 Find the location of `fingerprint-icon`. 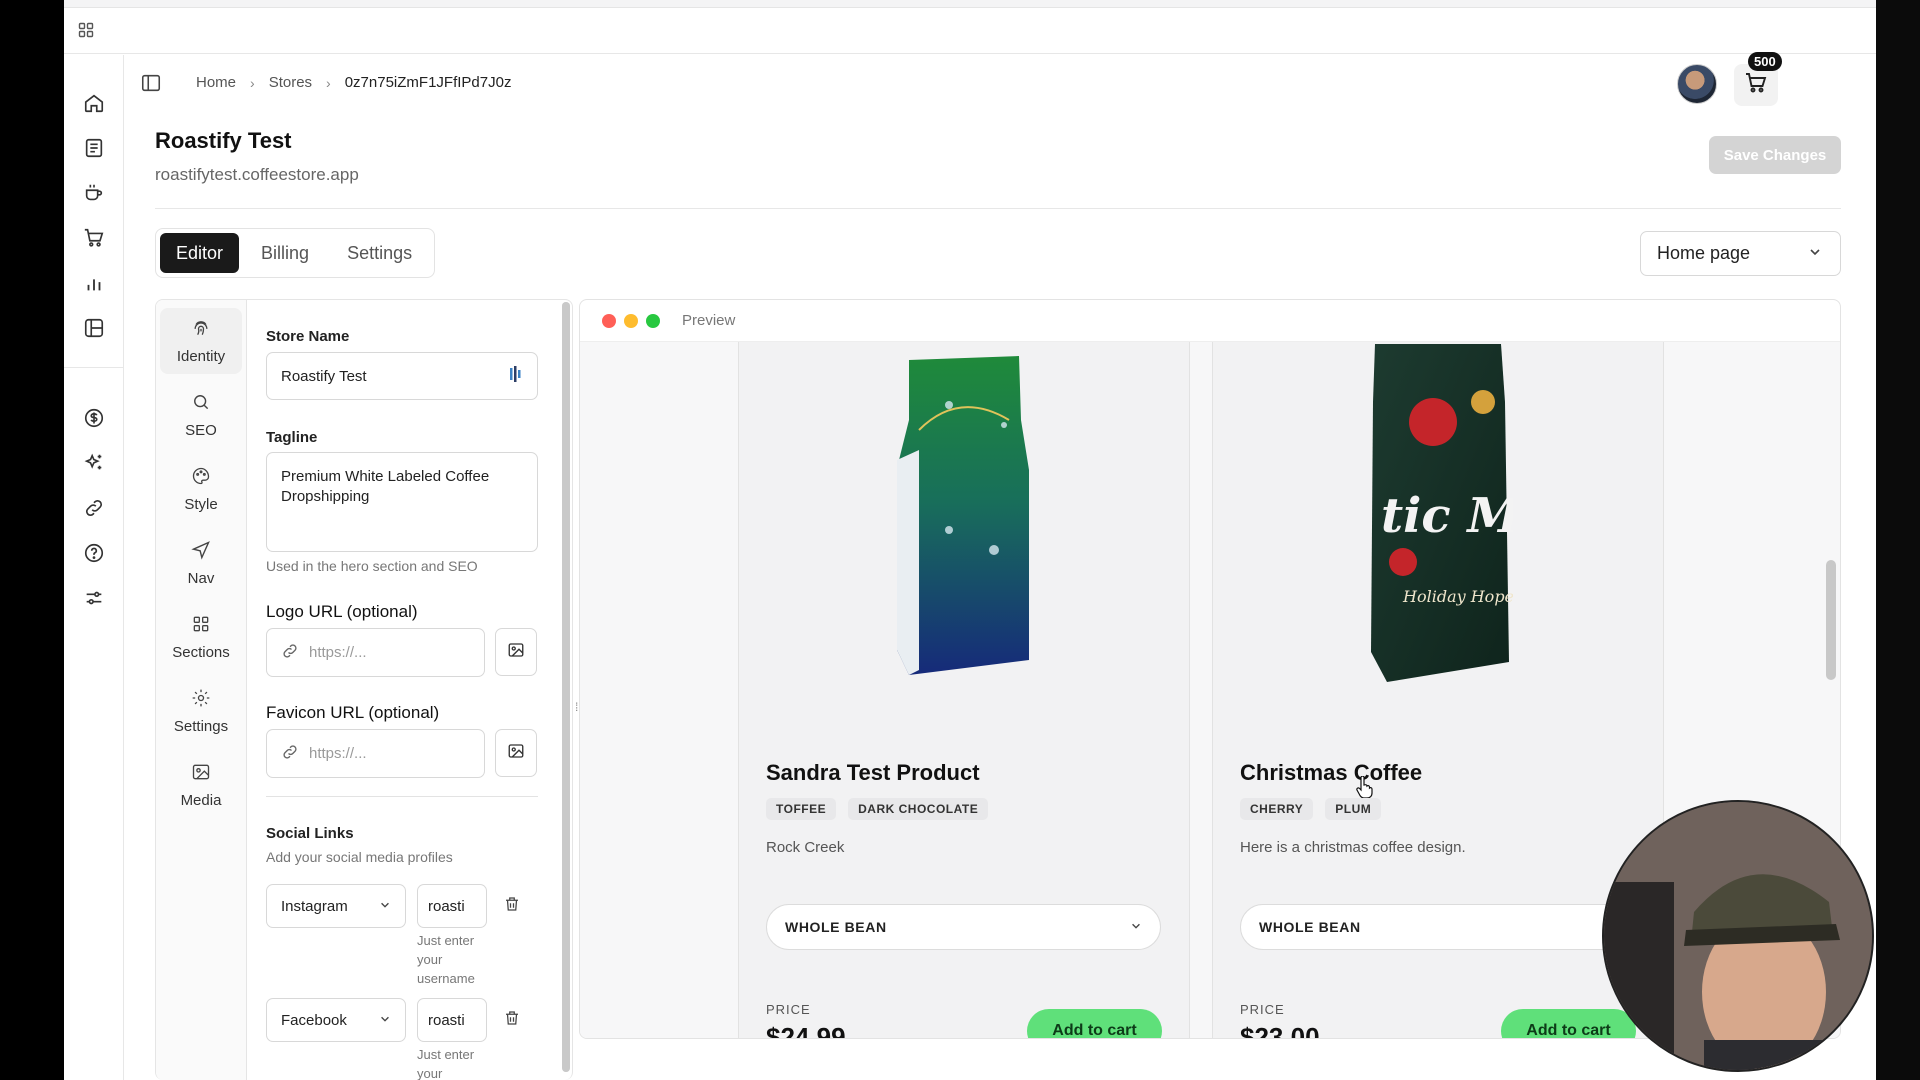

fingerprint-icon is located at coordinates (201, 330).